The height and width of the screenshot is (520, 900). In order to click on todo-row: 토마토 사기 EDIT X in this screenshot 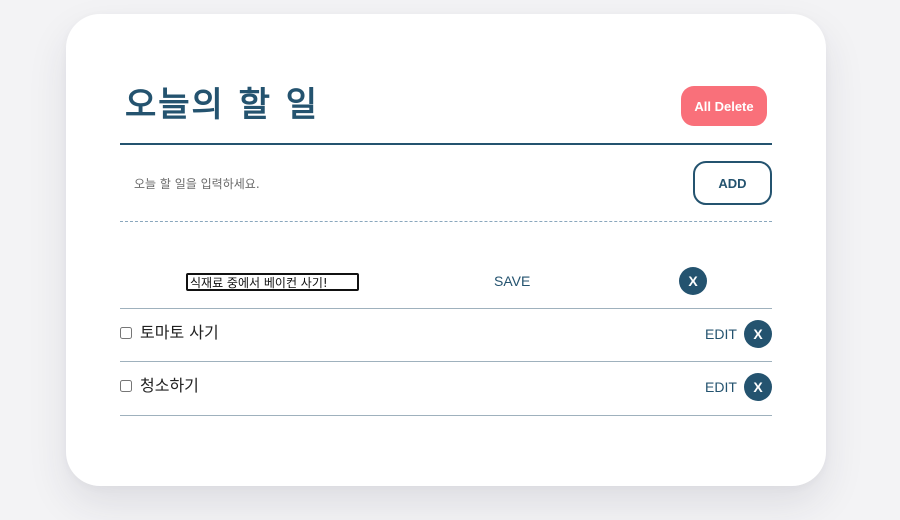, I will do `click(446, 335)`.